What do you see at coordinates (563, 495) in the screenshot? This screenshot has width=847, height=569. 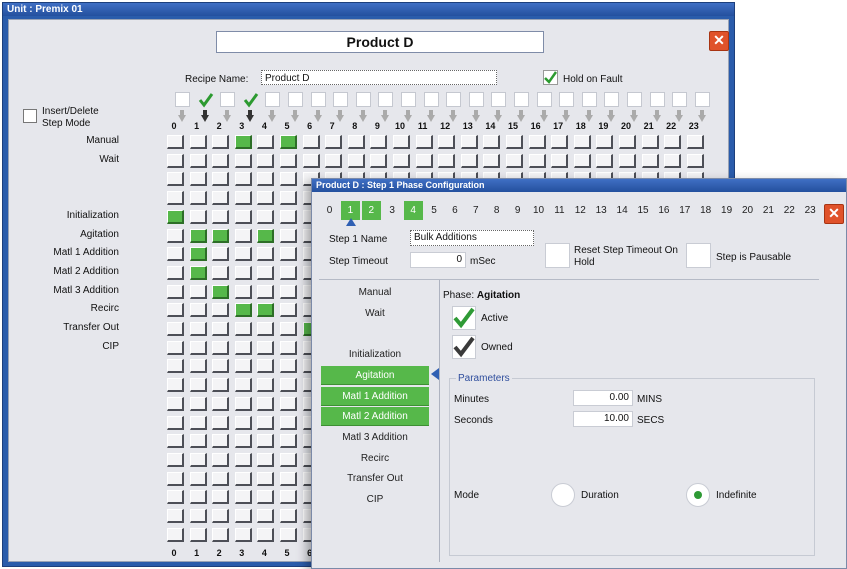 I see `duration-radio` at bounding box center [563, 495].